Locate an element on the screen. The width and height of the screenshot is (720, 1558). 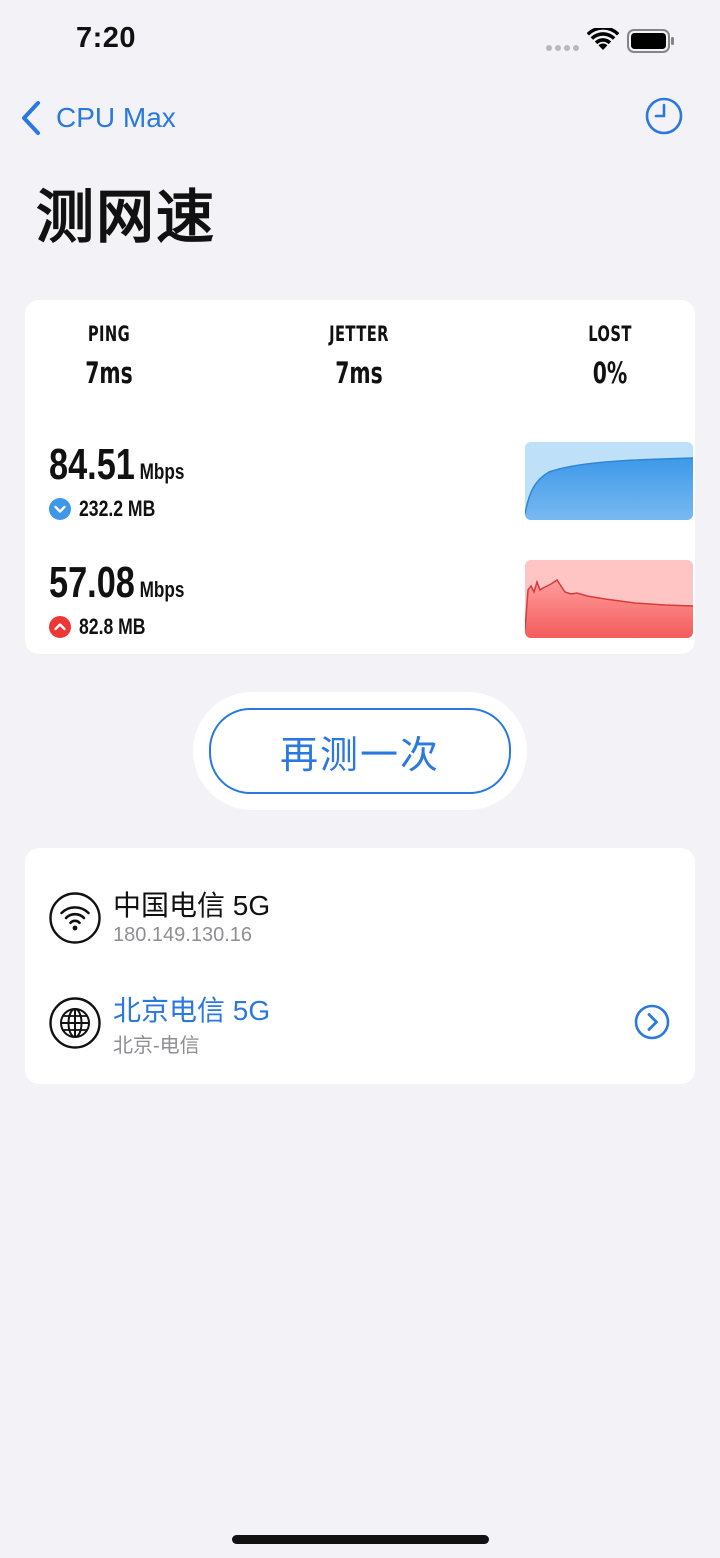
upload-amount: 82.8 MB is located at coordinates (105, 627).